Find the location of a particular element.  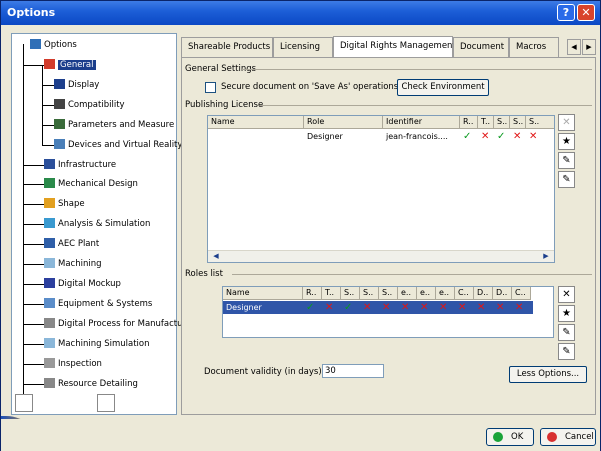

tree-item-infrastructure: Infrastructure is located at coordinates (80, 165).